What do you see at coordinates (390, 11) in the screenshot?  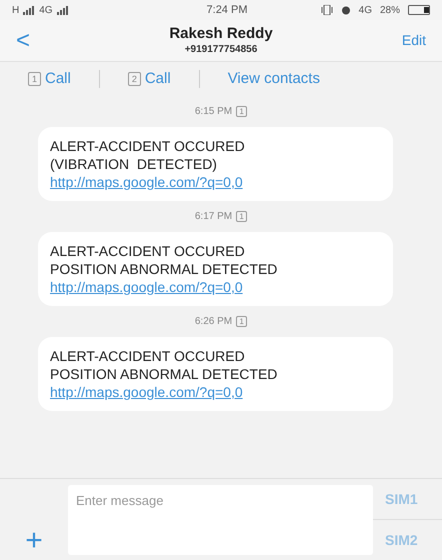 I see `battery-percent: 28%` at bounding box center [390, 11].